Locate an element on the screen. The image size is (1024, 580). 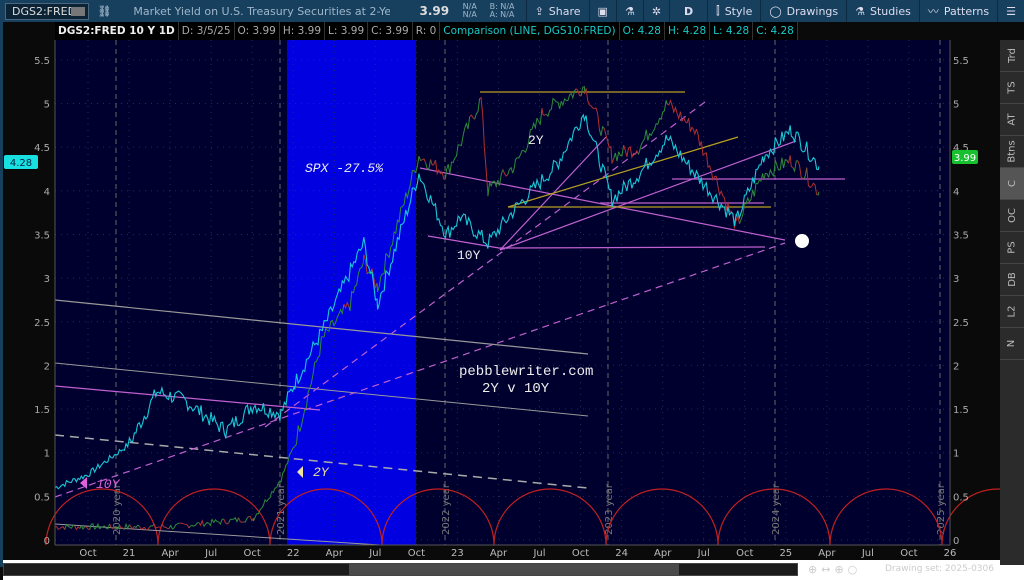
y-tick-right: 5 is located at coordinates (956, 105).